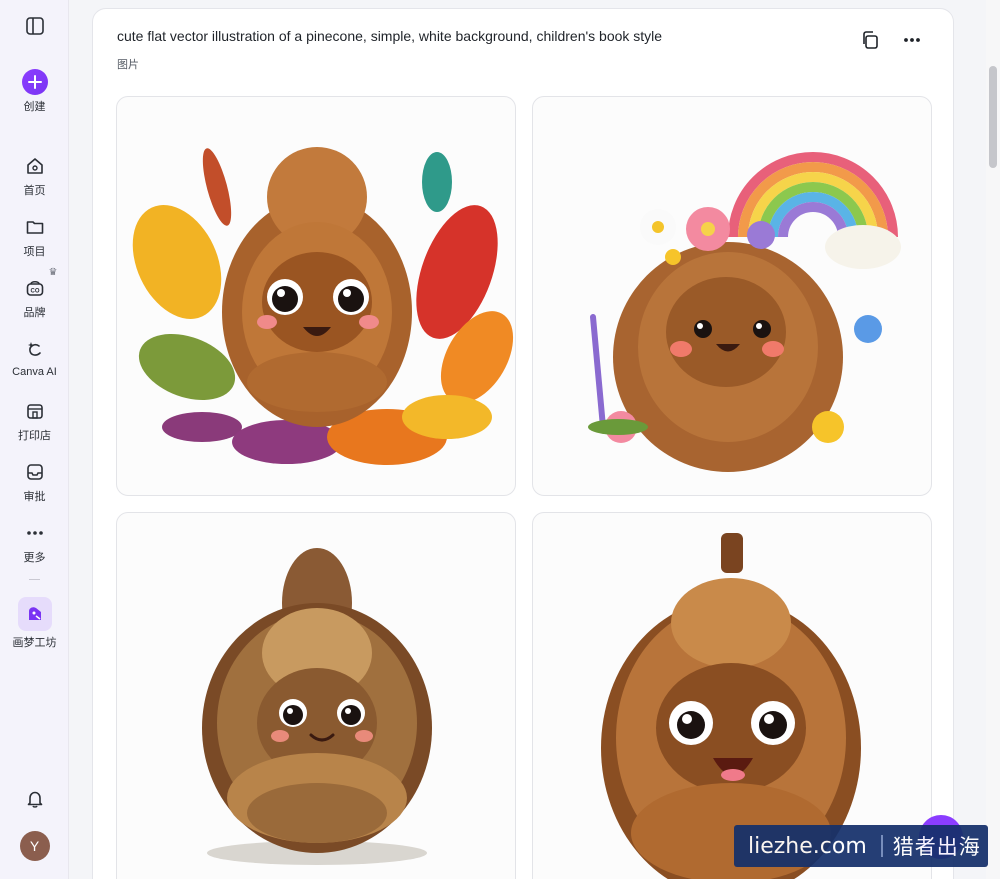 Image resolution: width=1000 pixels, height=879 pixels. I want to click on sidebar-item-label: 审批, so click(34, 497).